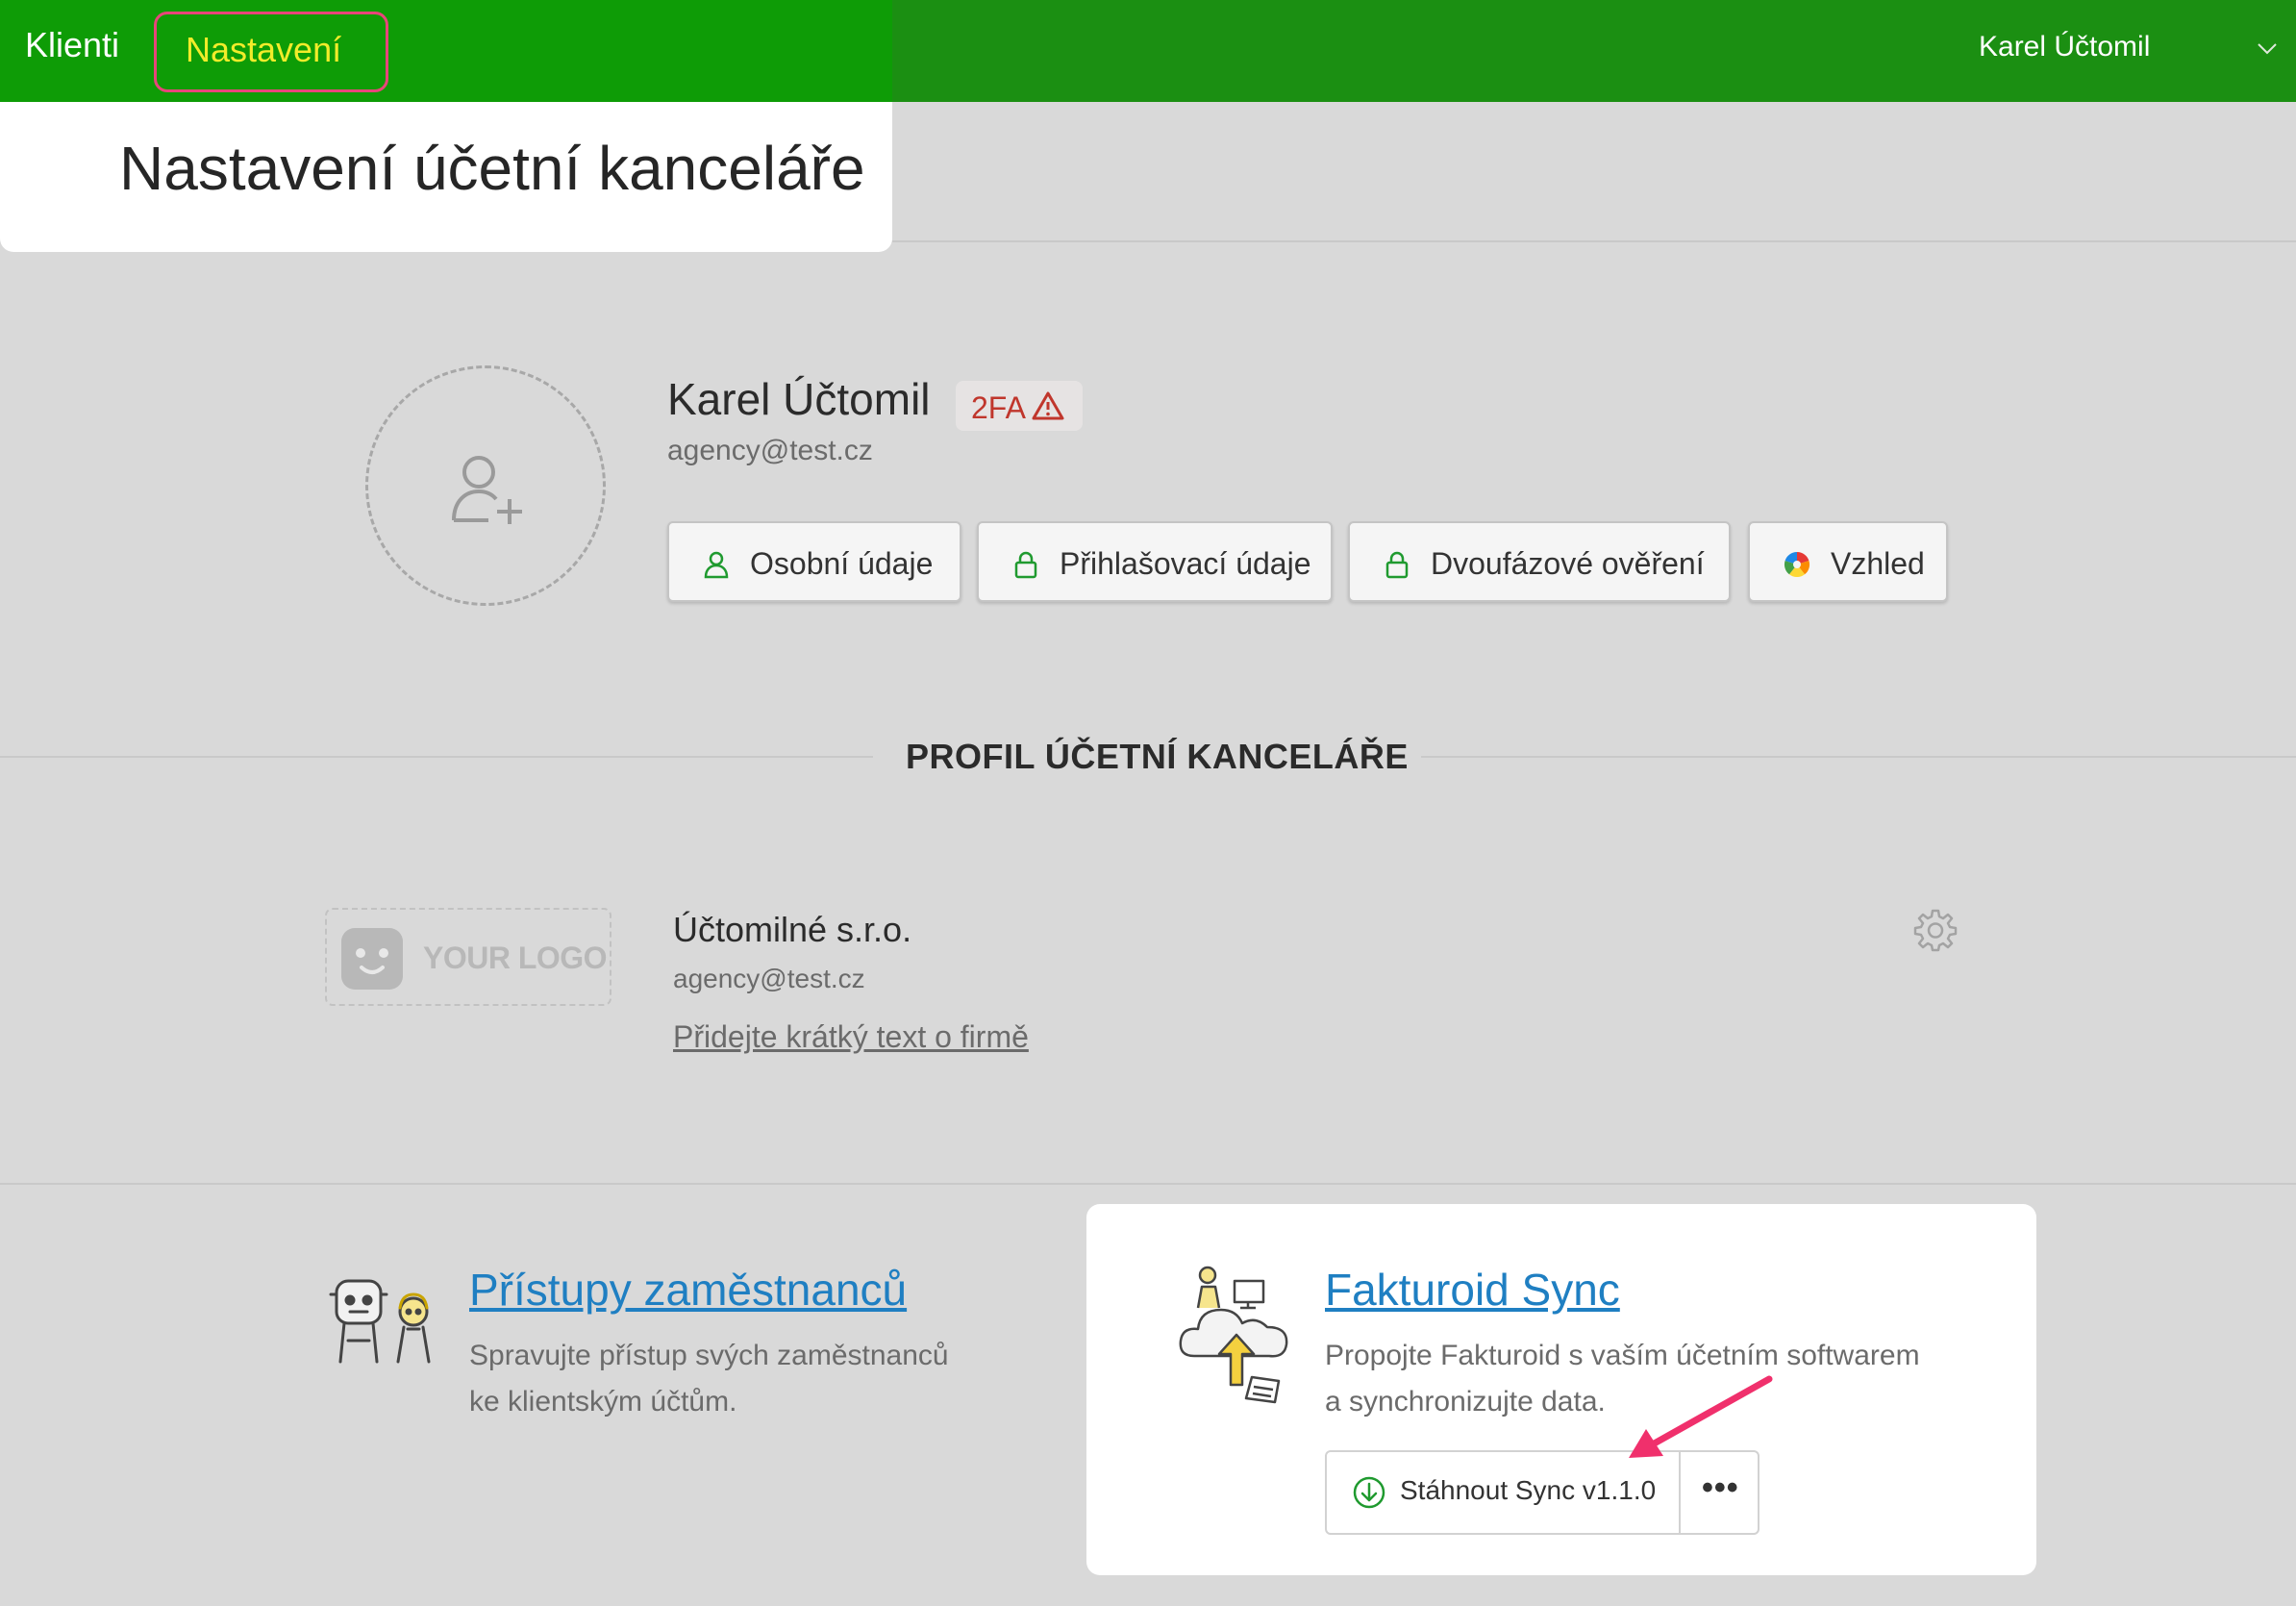 The width and height of the screenshot is (2296, 1606). I want to click on appearance-label: Vzhled, so click(1878, 563).